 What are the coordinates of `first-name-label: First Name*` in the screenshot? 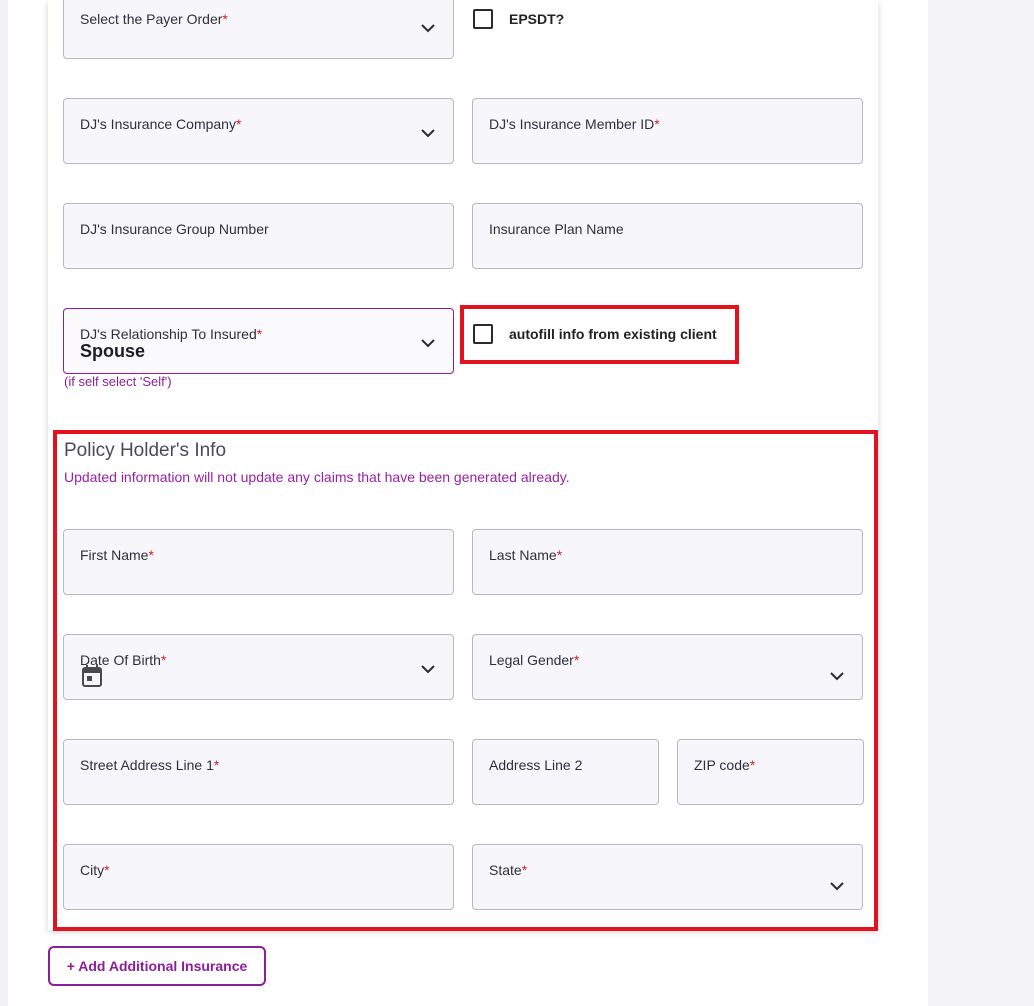 It's located at (117, 555).